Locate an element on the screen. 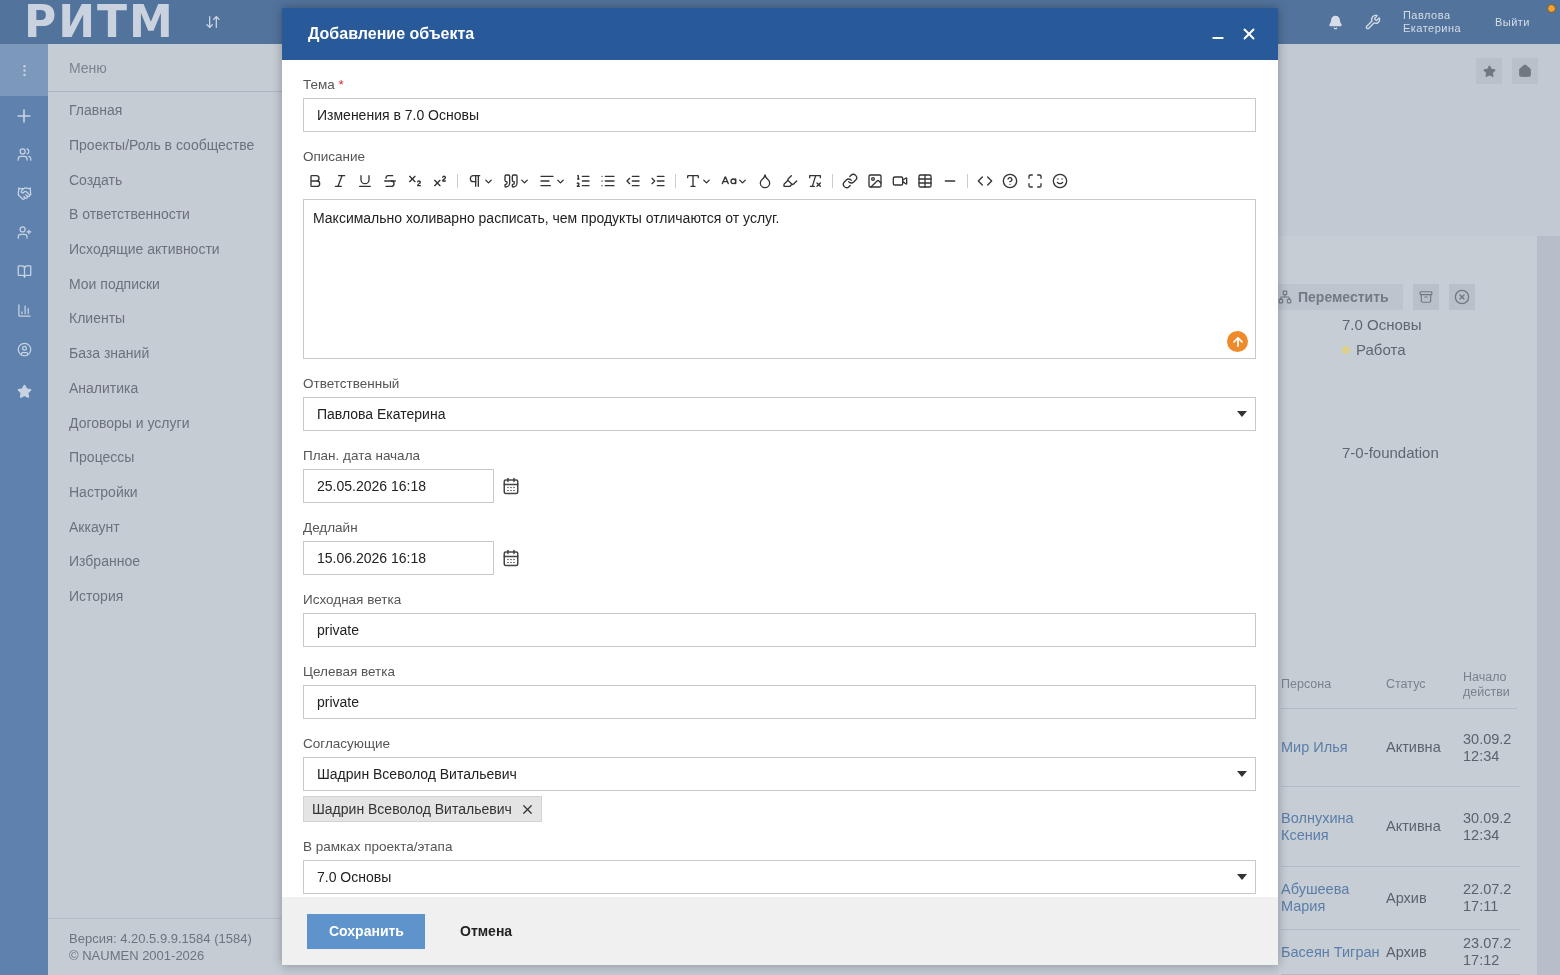  dialog-title: Добавление объекта is located at coordinates (392, 34).